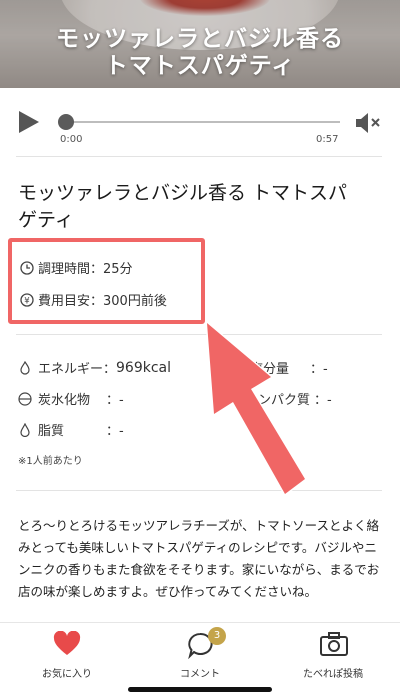  I want to click on post-report-label: たべれぽ投稿, so click(333, 674).